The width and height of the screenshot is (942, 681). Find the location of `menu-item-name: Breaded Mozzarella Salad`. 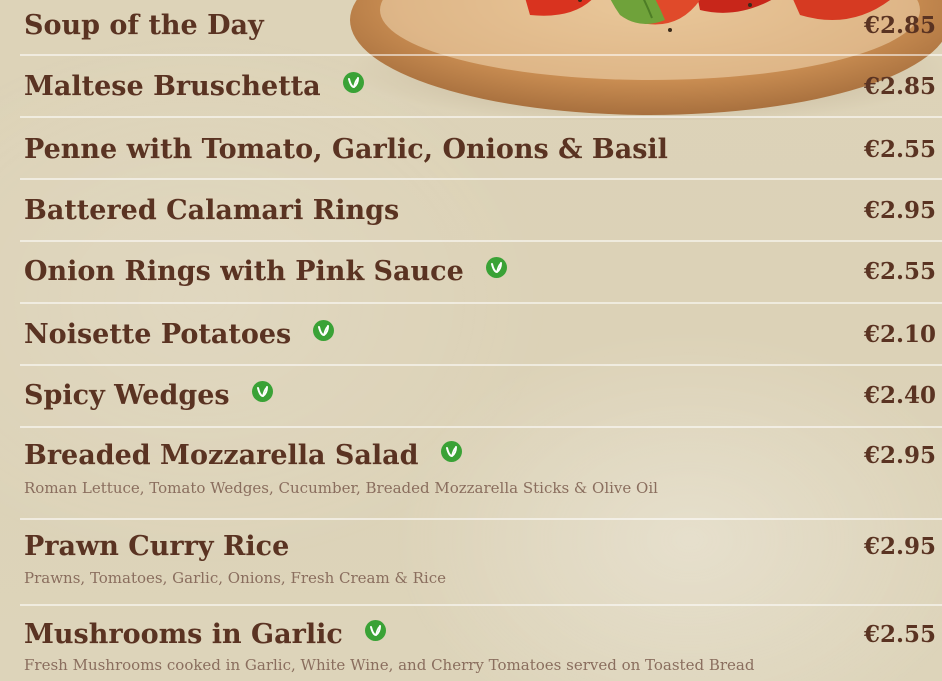

menu-item-name: Breaded Mozzarella Salad is located at coordinates (243, 456).